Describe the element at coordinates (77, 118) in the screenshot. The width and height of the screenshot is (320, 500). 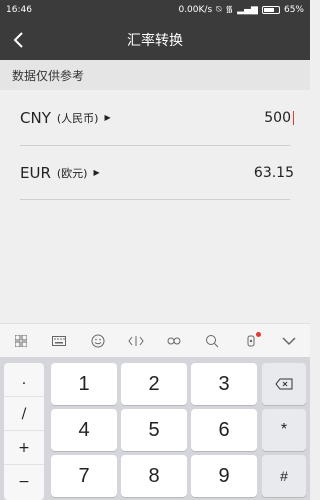
I see `currency-name: (人民币)` at that location.